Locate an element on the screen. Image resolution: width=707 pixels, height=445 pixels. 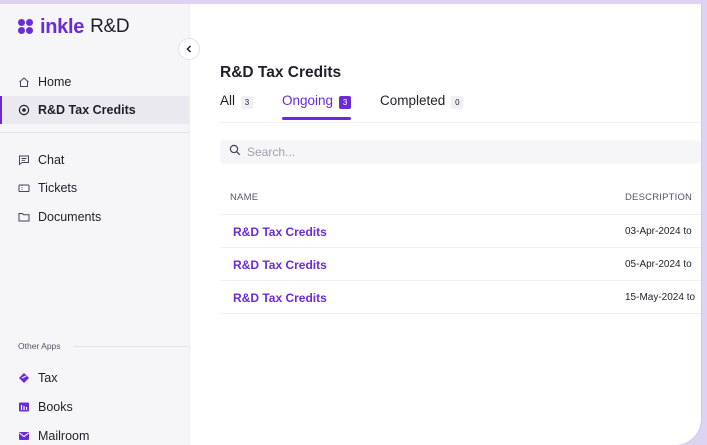
row-description: 15-May-2024 to is located at coordinates (660, 297).